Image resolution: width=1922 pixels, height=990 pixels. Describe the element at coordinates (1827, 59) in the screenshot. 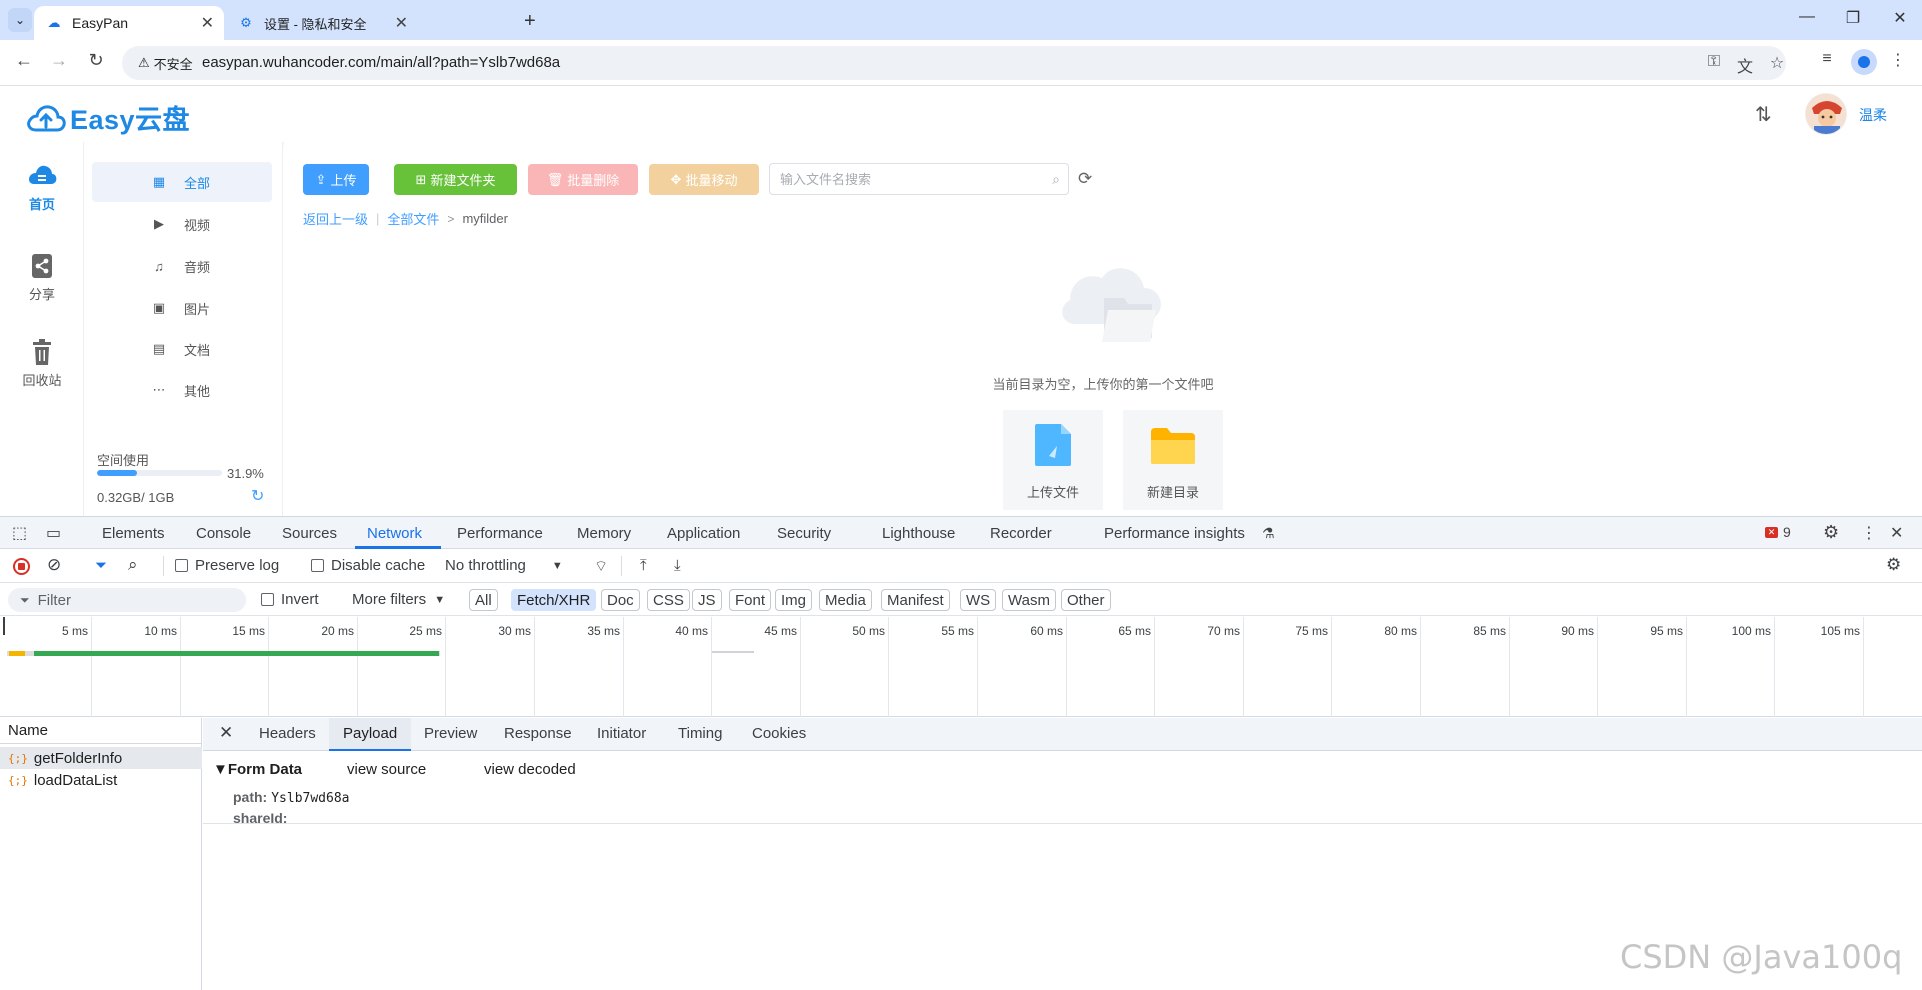

I see `media-queue-icon: ≡` at that location.